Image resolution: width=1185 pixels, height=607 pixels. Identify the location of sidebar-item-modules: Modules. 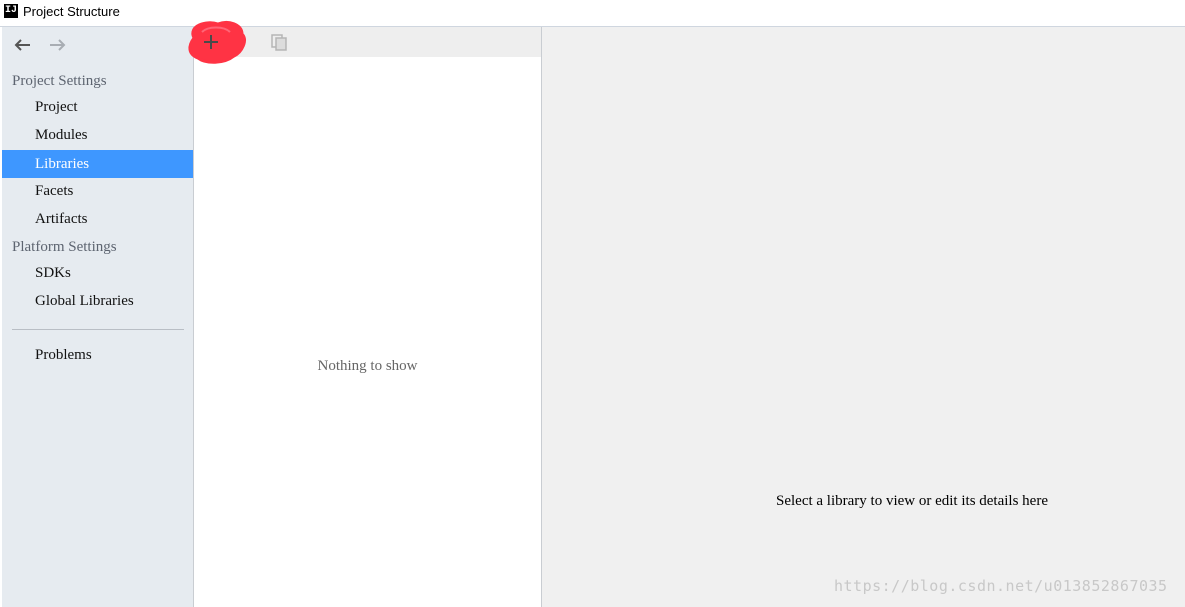
(97, 135).